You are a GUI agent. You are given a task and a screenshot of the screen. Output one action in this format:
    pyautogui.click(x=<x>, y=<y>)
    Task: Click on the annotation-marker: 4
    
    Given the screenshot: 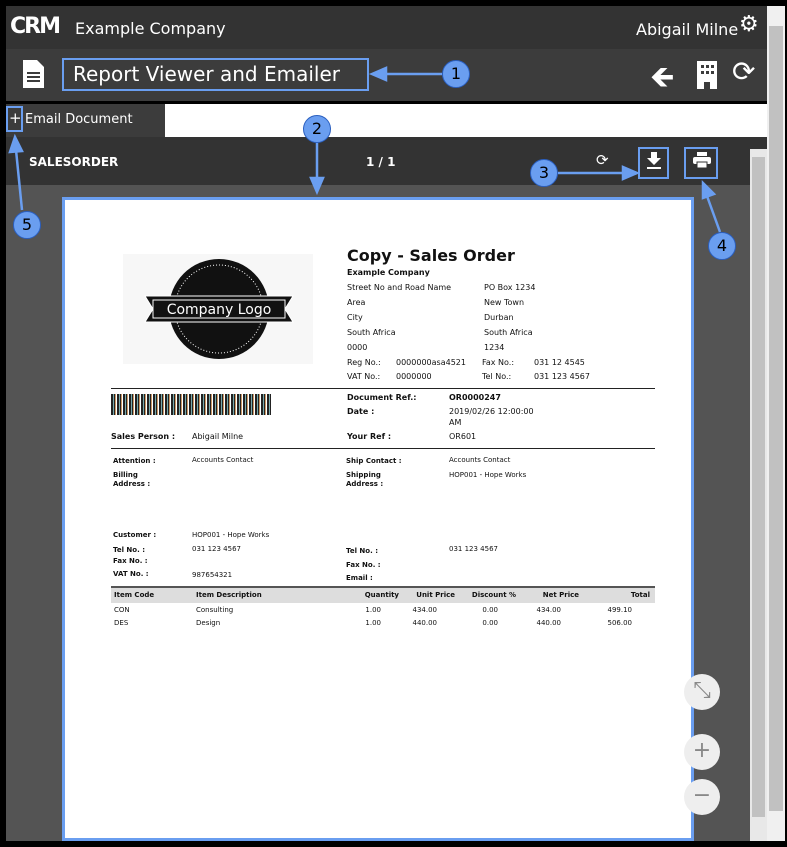 What is the action you would take?
    pyautogui.click(x=722, y=246)
    